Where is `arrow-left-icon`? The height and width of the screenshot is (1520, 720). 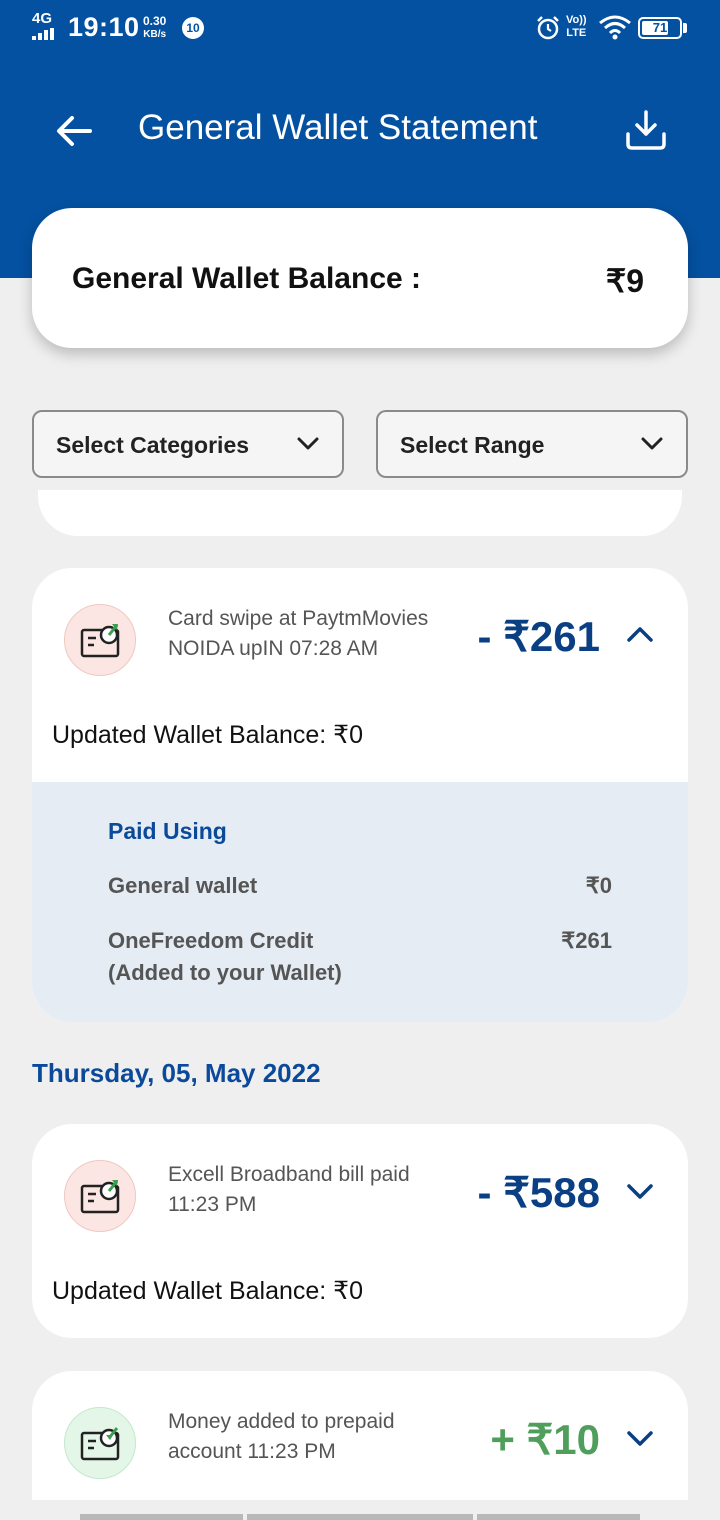 arrow-left-icon is located at coordinates (74, 131).